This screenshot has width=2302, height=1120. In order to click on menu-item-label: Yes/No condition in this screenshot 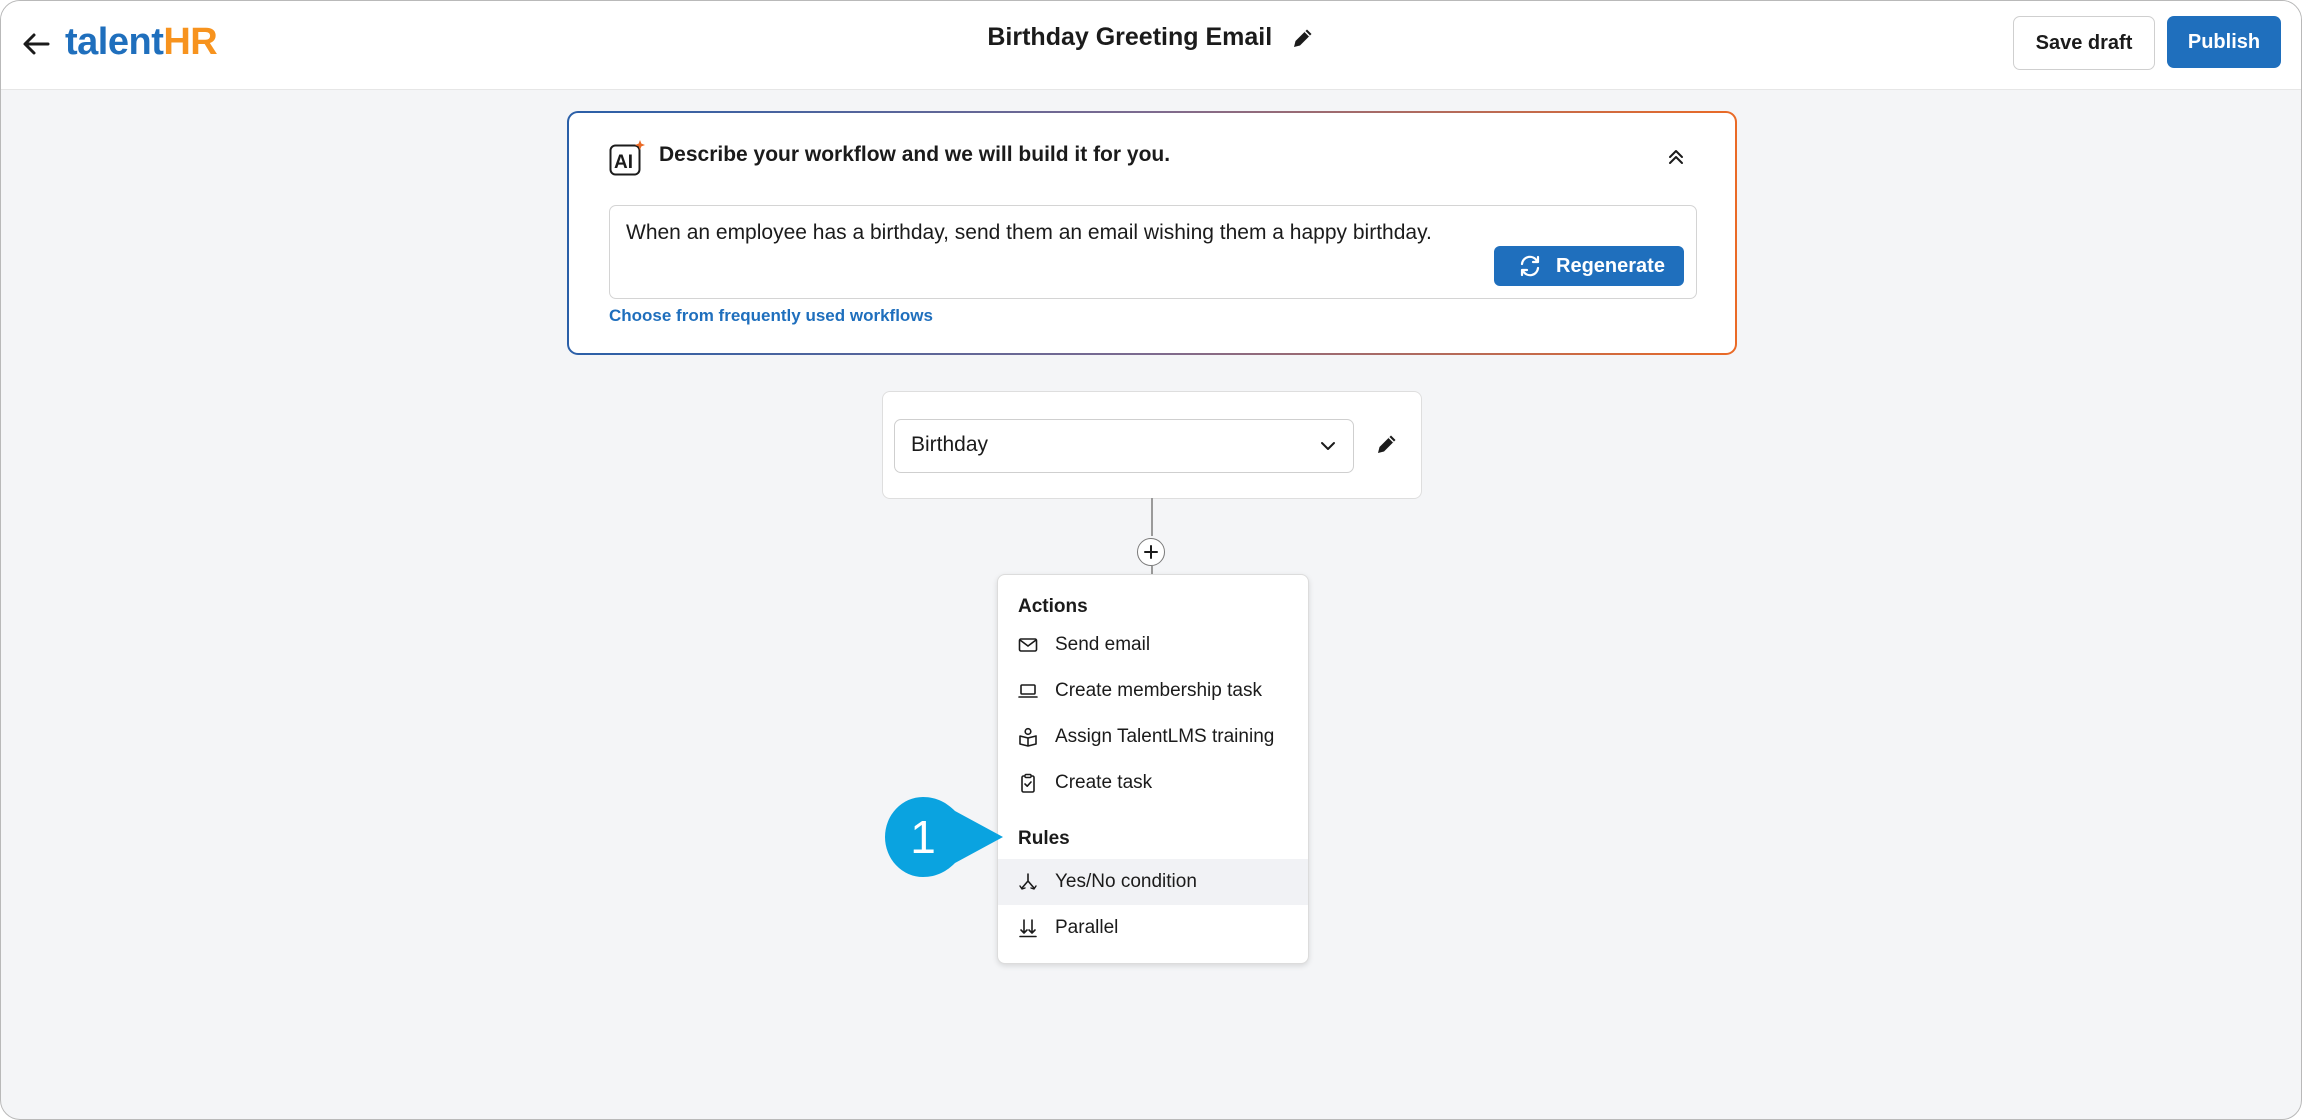, I will do `click(1126, 881)`.